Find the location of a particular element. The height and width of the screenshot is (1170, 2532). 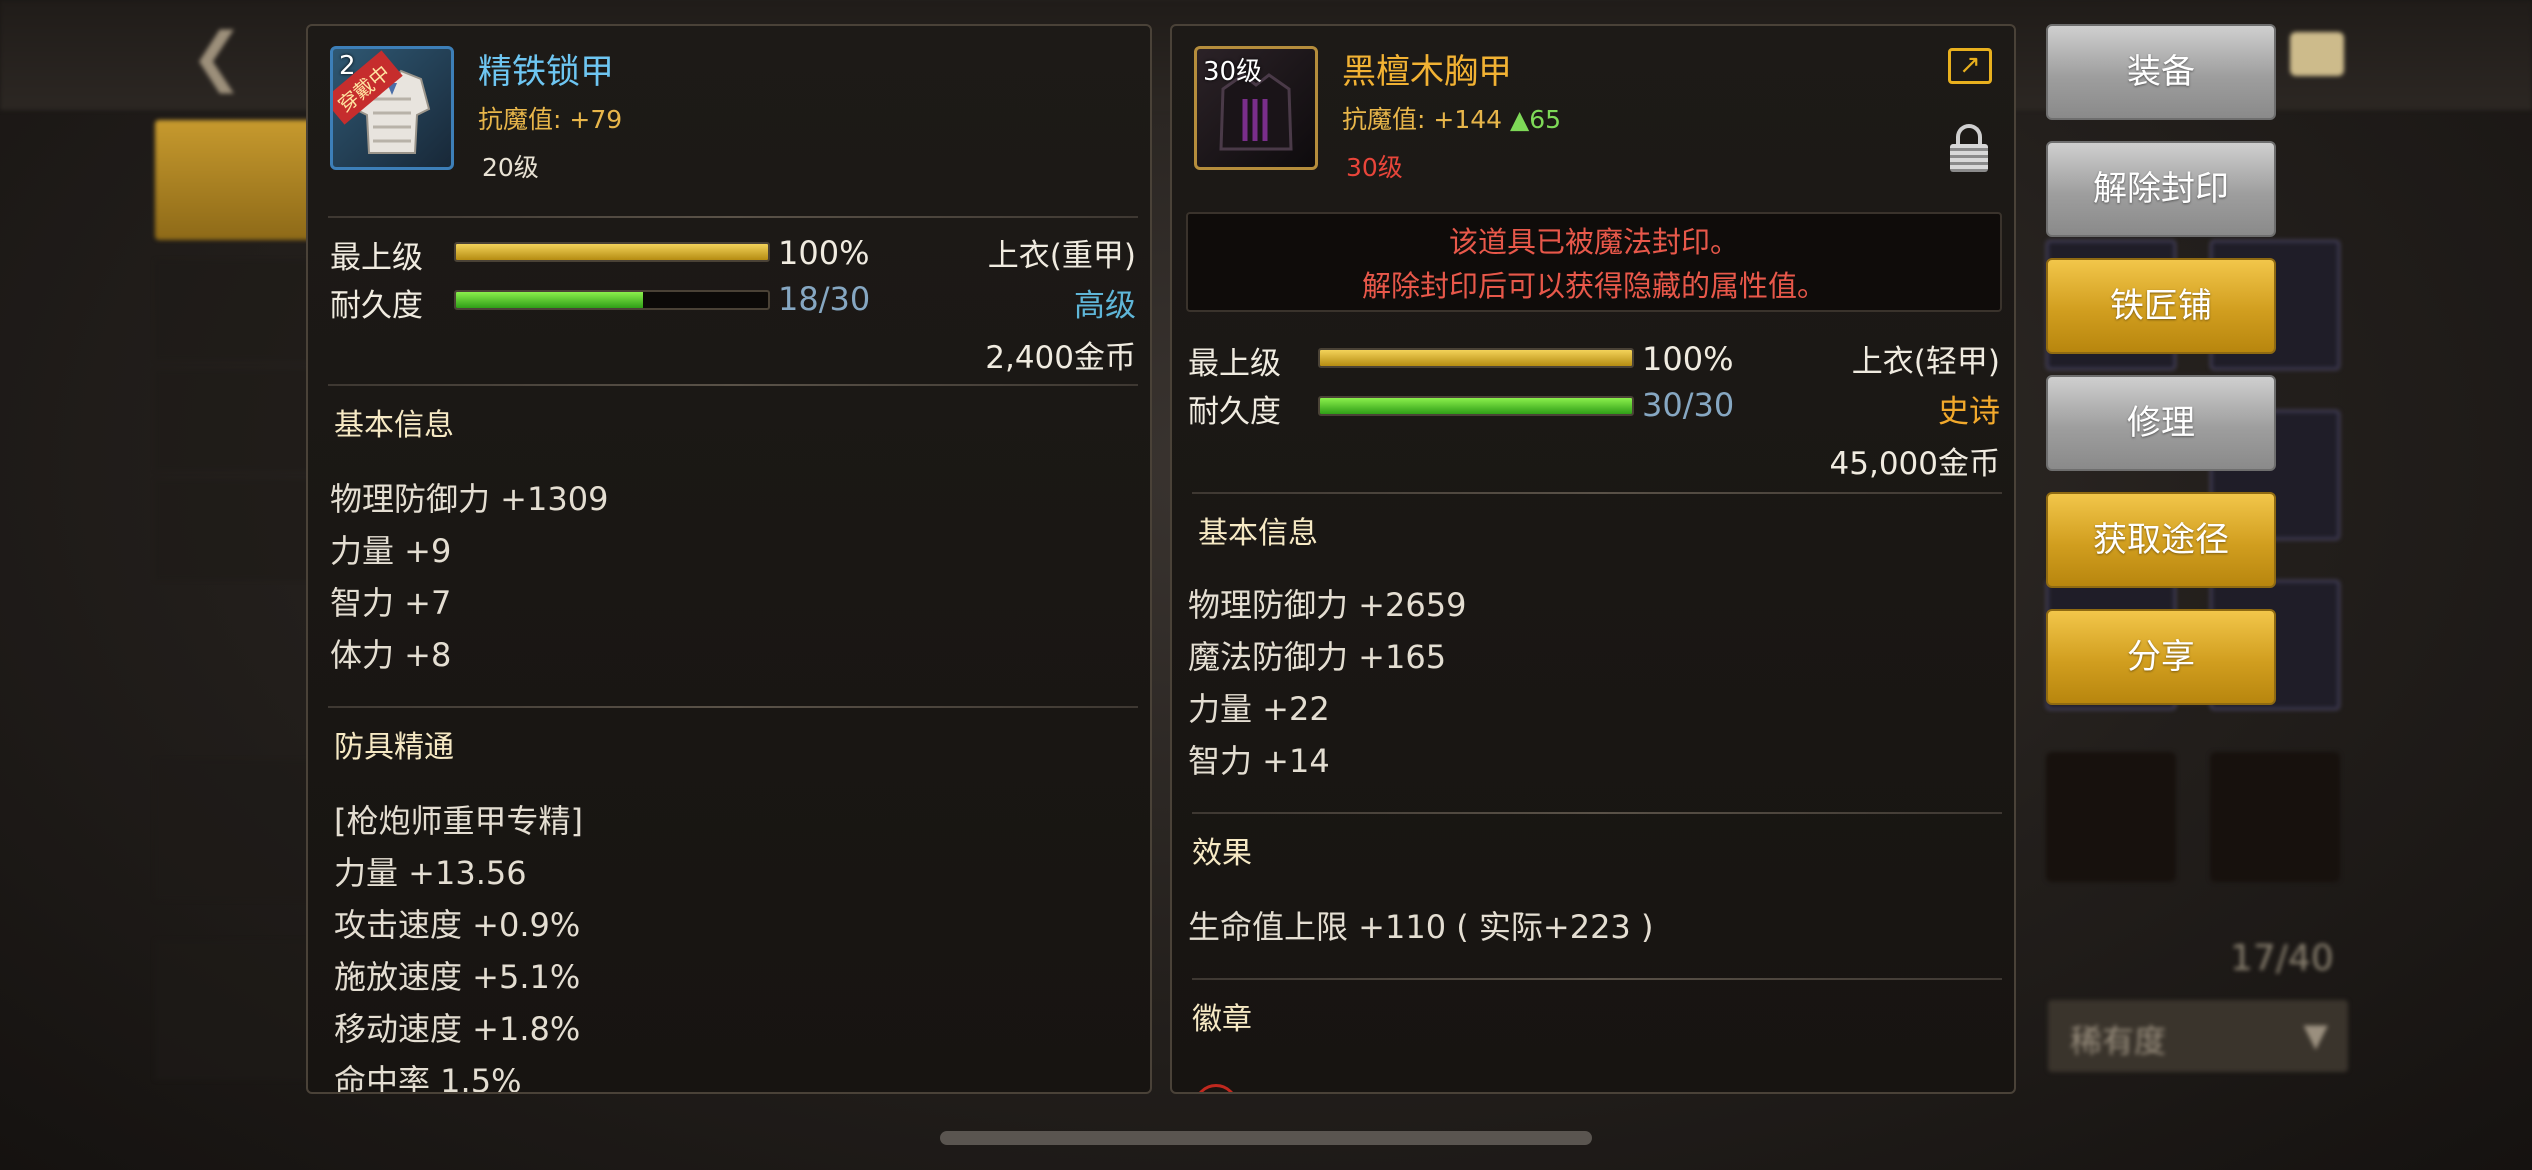

item-name: 黑檀木胸甲 is located at coordinates (1427, 72).